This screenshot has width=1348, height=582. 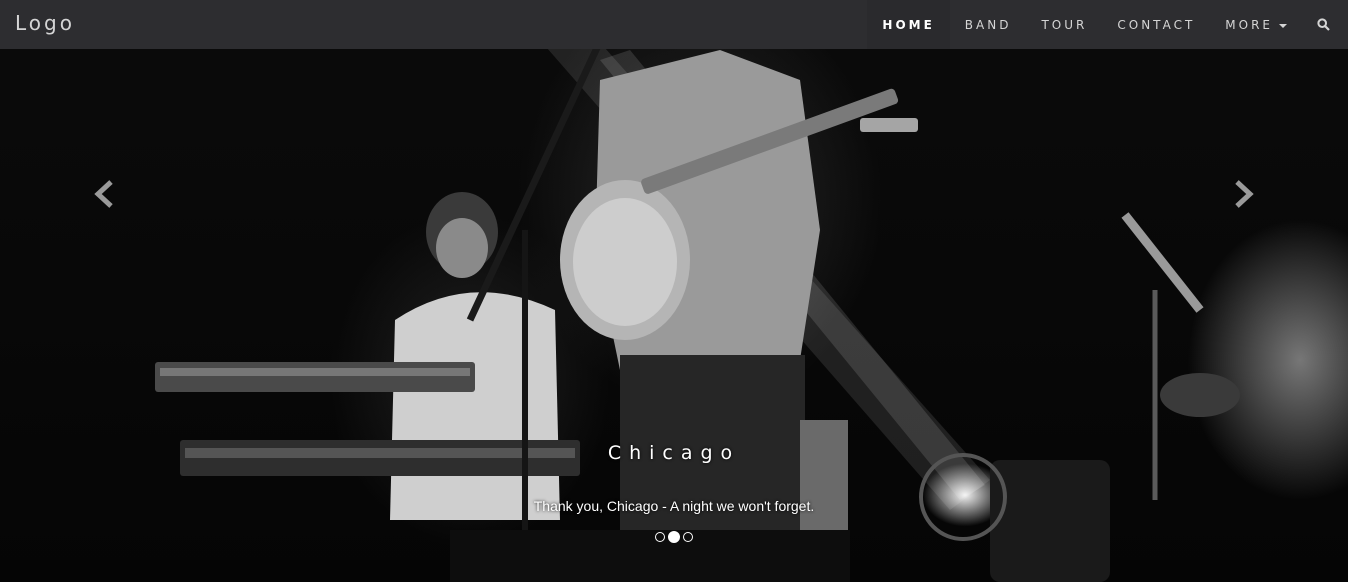 I want to click on top-navbar: Logo HOME BAND TOUR CONTACT MORE, so click(x=674, y=24).